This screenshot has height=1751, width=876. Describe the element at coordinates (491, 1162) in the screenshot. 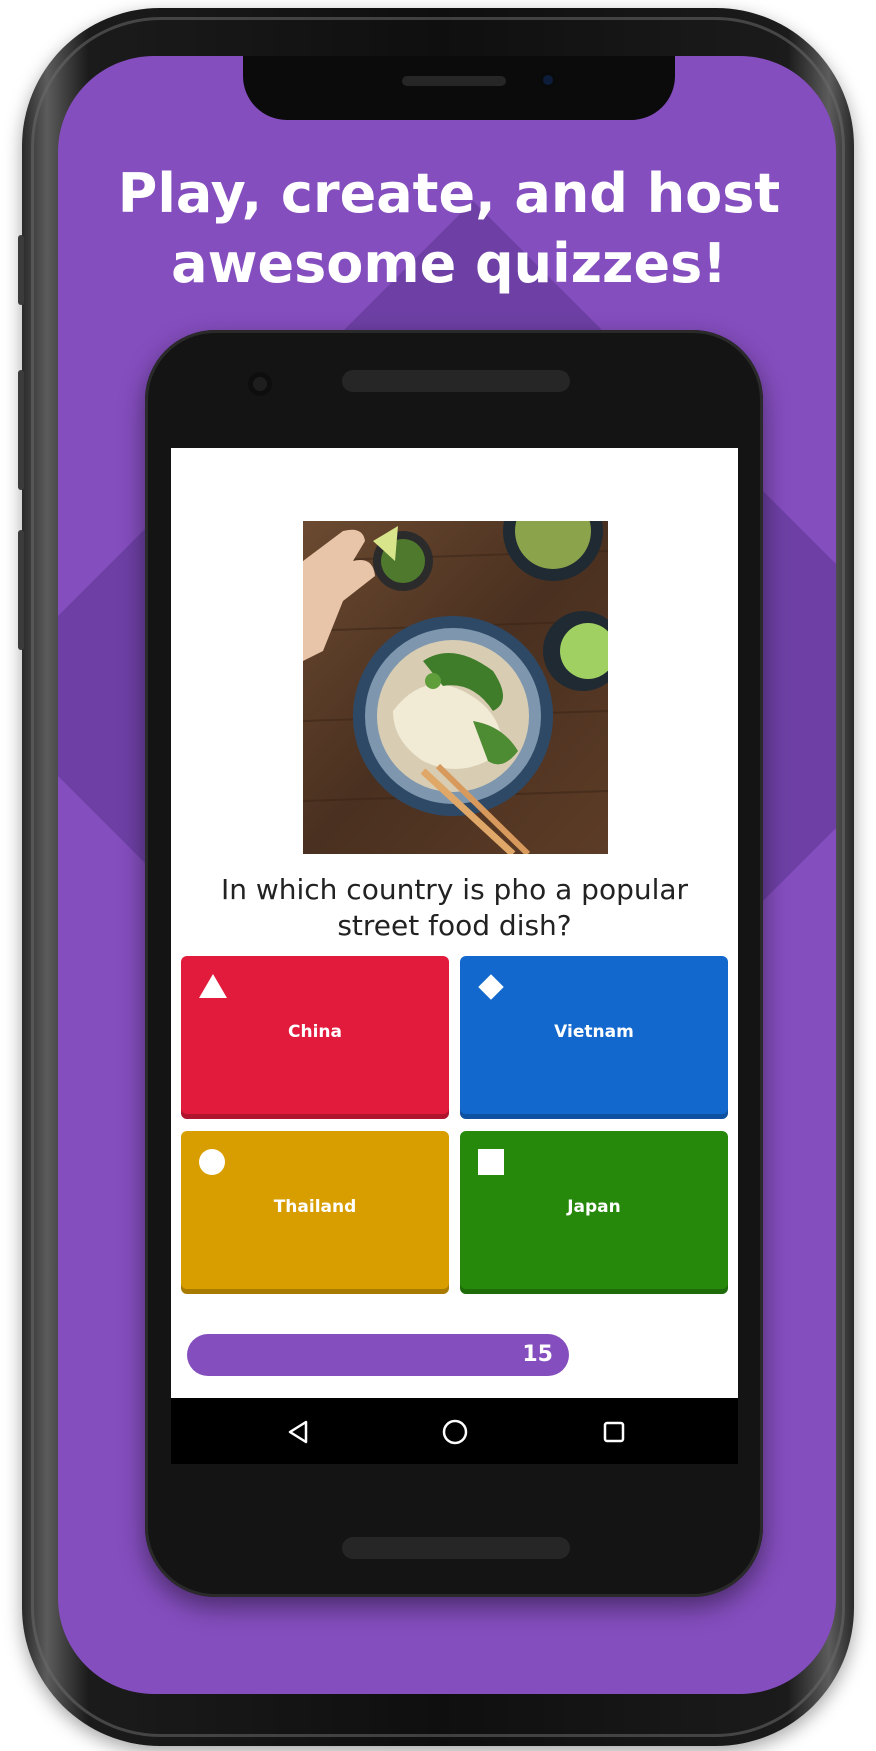

I see `square-icon` at that location.